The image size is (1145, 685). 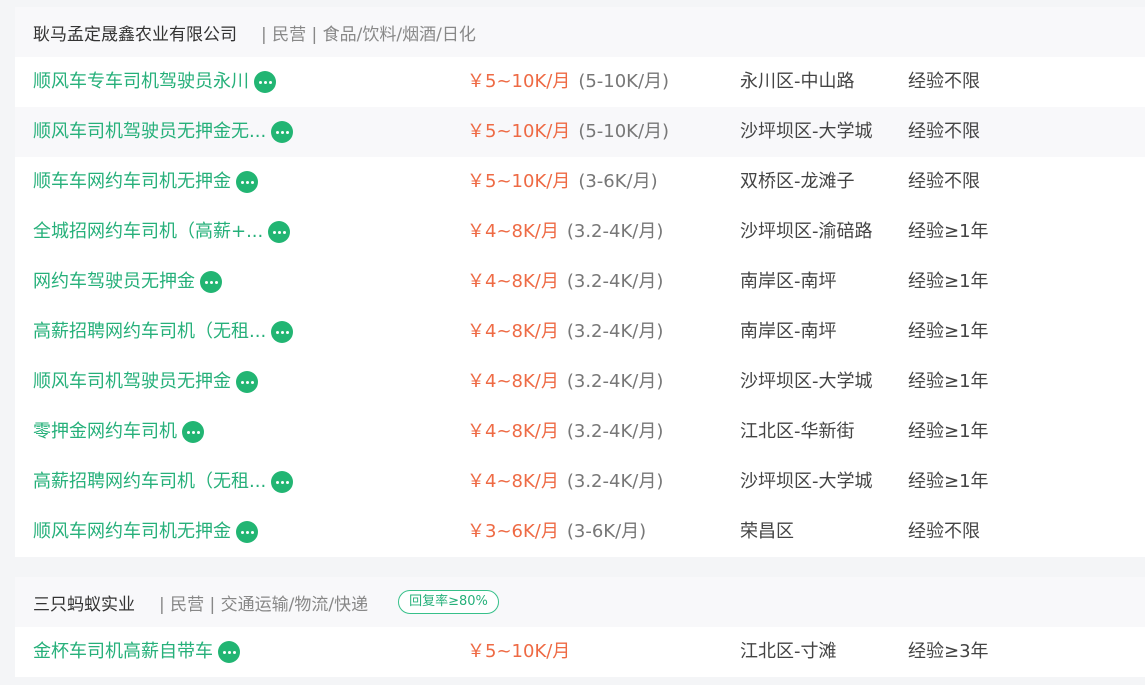 What do you see at coordinates (580, 602) in the screenshot?
I see `company-header: 三只蚂蚁实业 | 民营 | 交通运输/物流/快递 回复率≥80%` at bounding box center [580, 602].